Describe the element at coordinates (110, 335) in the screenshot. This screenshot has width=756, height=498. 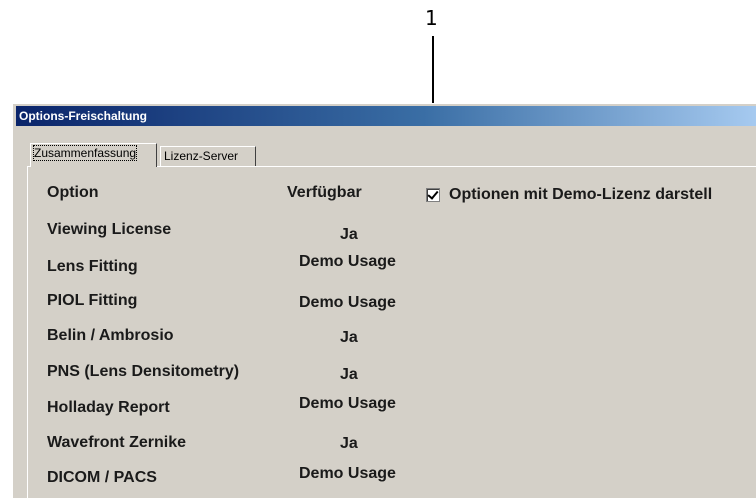
I see `option-name: Belin / Ambrosio` at that location.